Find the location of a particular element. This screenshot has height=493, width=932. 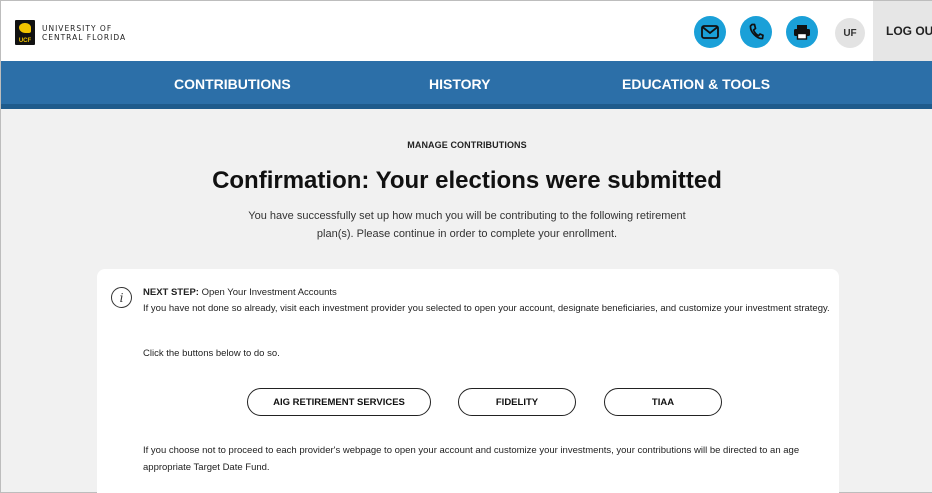

ucf-logo: UCF UNIVERSITY OF CENTRAL FLORIDA is located at coordinates (70, 32).